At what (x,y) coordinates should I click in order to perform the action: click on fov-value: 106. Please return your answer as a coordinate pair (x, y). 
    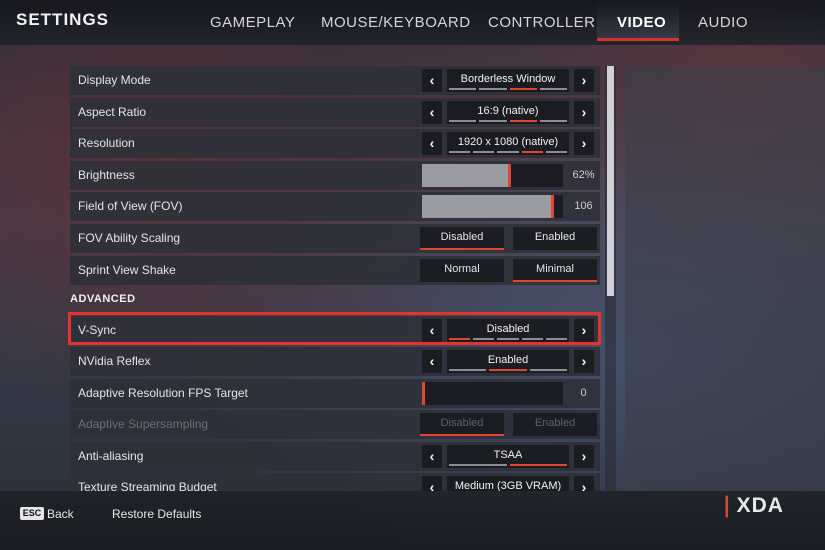
    Looking at the image, I should click on (583, 206).